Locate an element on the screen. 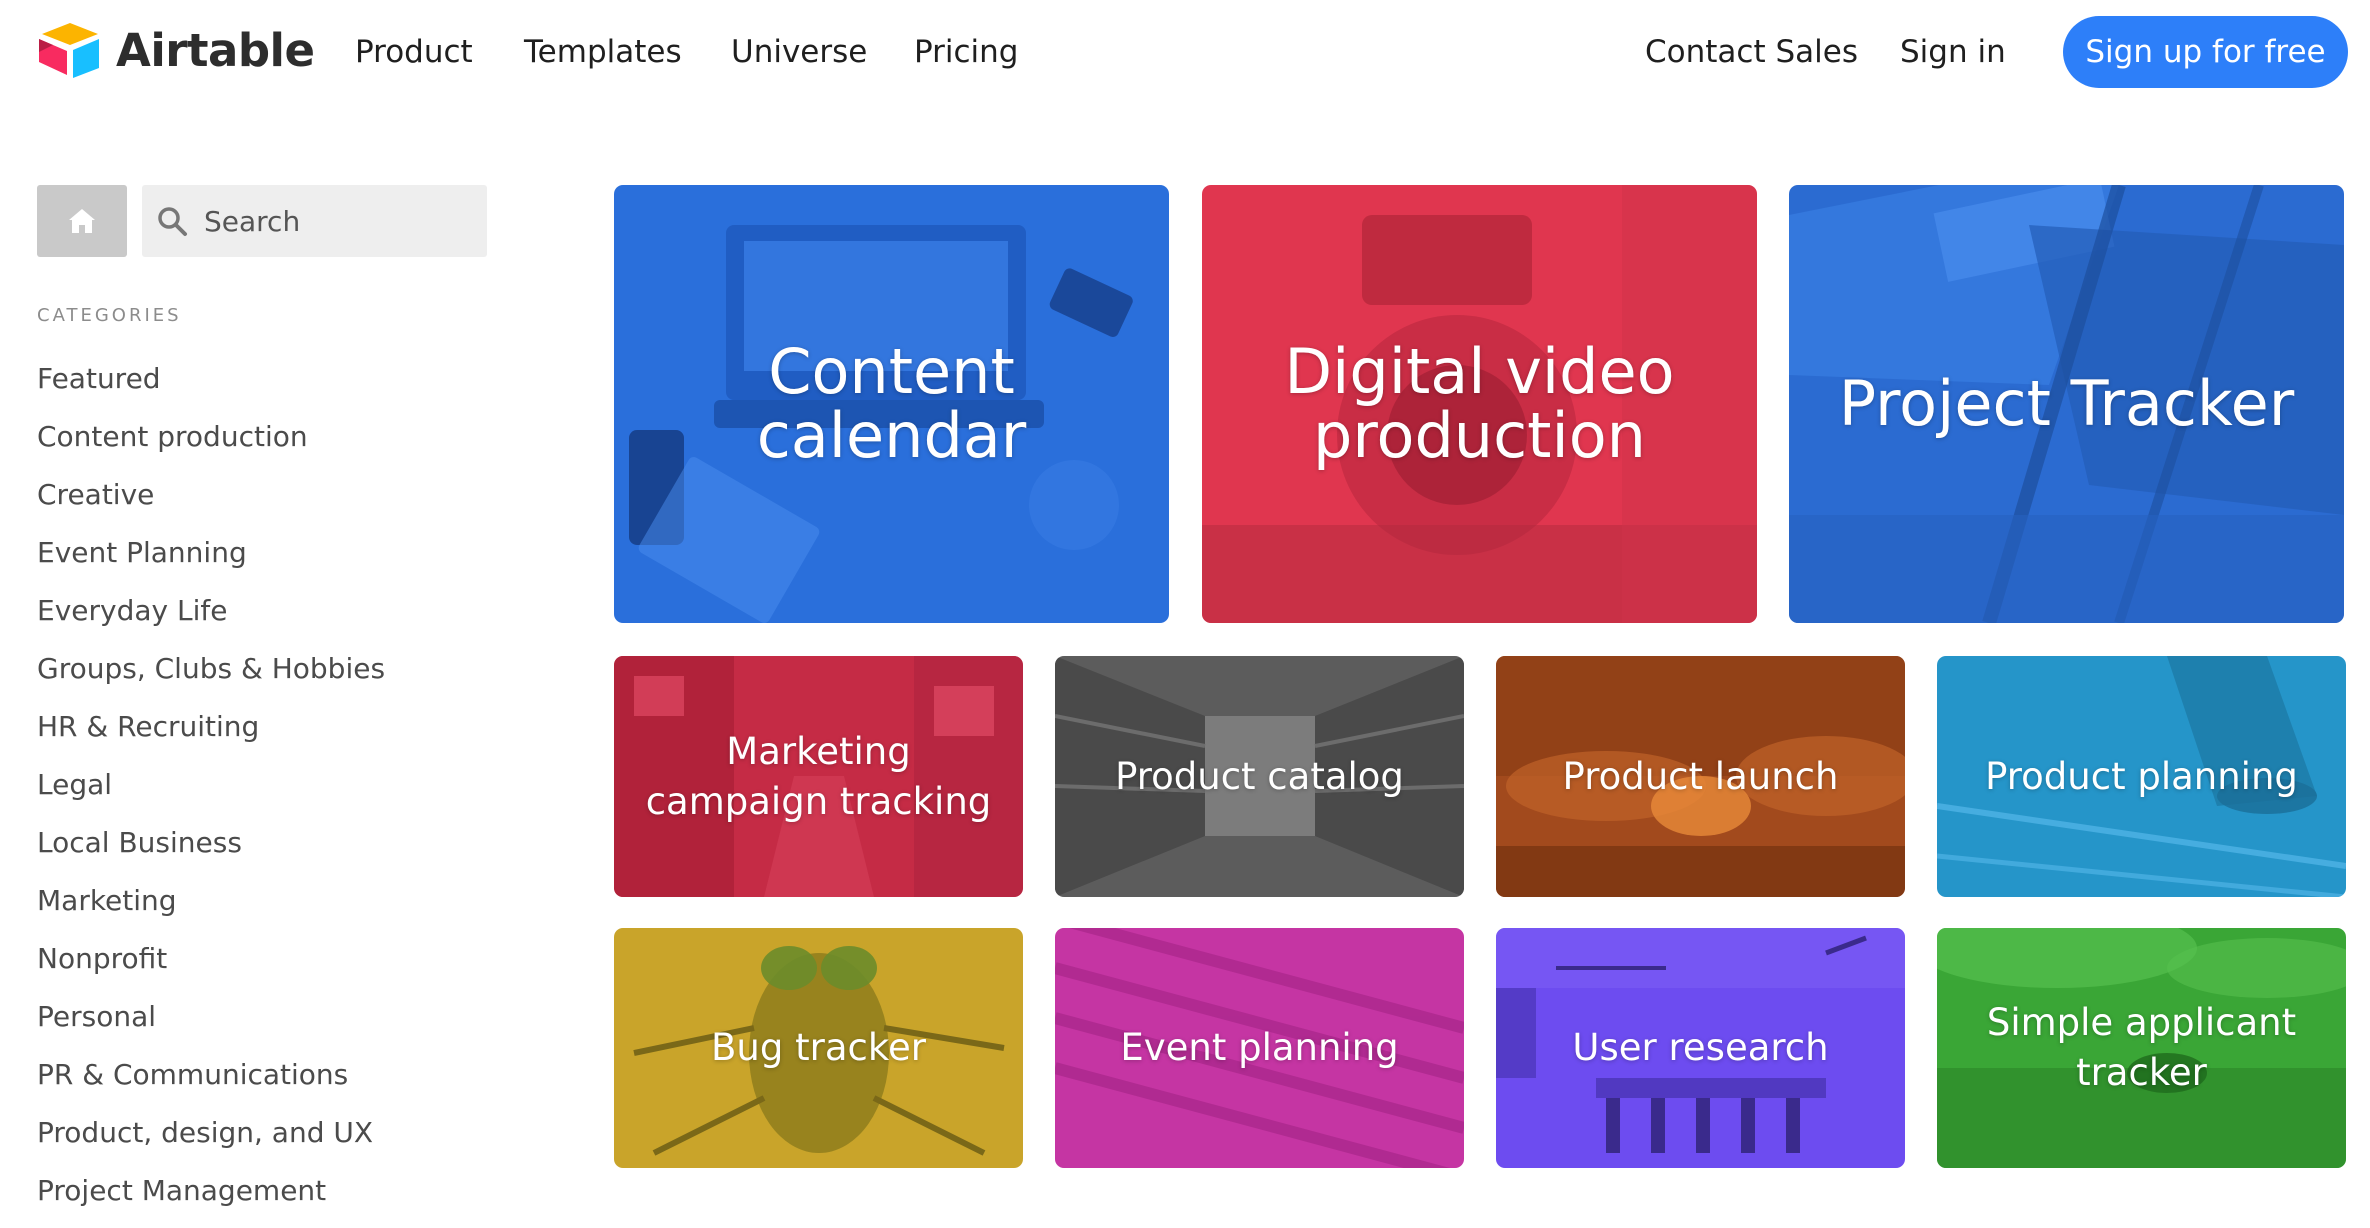  nav-templates: Templates is located at coordinates (603, 52).